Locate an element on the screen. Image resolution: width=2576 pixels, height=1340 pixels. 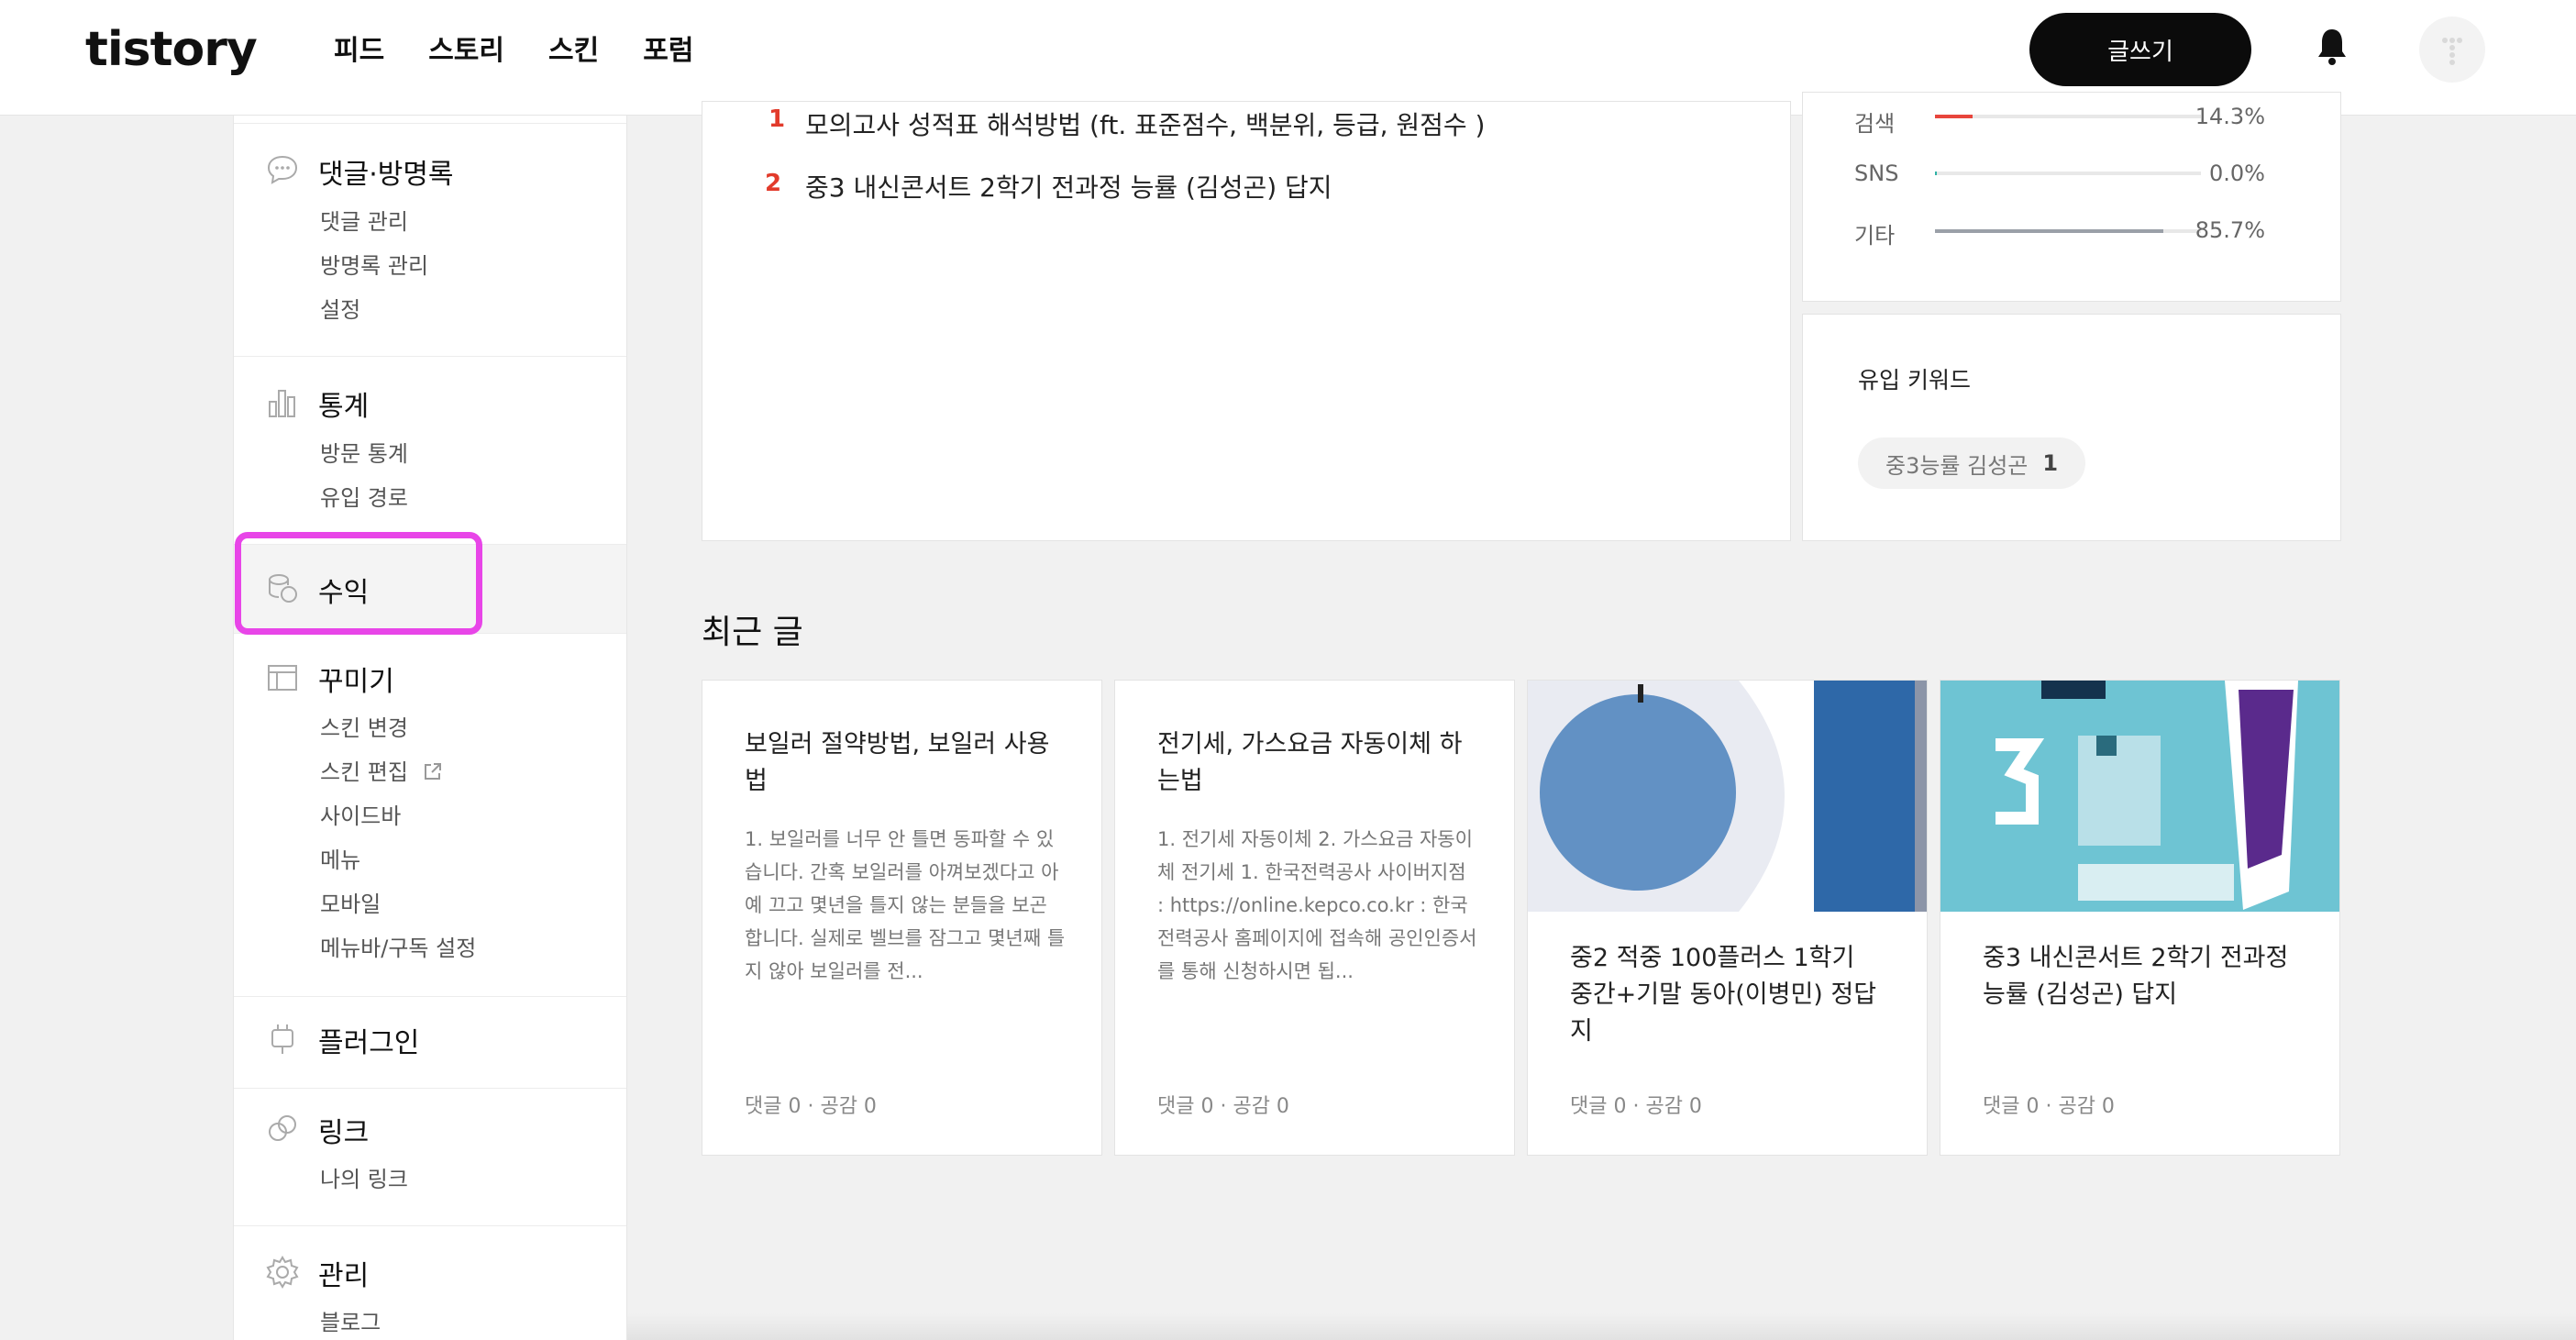
sidebar-item-menu: 메뉴 is located at coordinates (340, 858).